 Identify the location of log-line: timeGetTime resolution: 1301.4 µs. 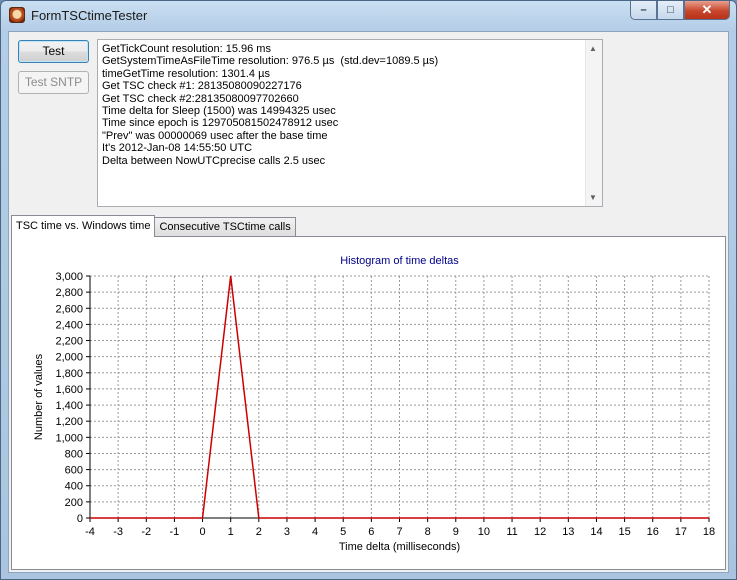
(186, 73).